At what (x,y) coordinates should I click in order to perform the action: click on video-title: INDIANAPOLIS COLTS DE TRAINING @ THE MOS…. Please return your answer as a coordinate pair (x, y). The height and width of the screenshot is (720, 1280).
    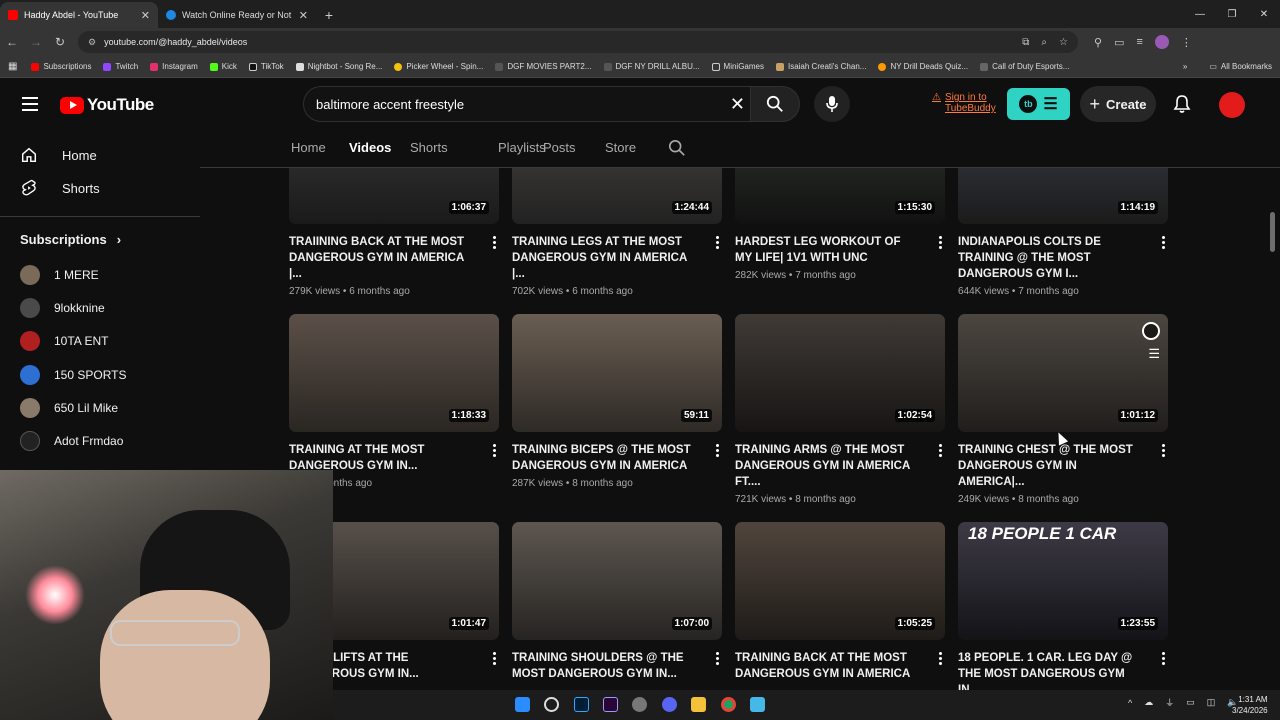
    Looking at the image, I should click on (1050, 258).